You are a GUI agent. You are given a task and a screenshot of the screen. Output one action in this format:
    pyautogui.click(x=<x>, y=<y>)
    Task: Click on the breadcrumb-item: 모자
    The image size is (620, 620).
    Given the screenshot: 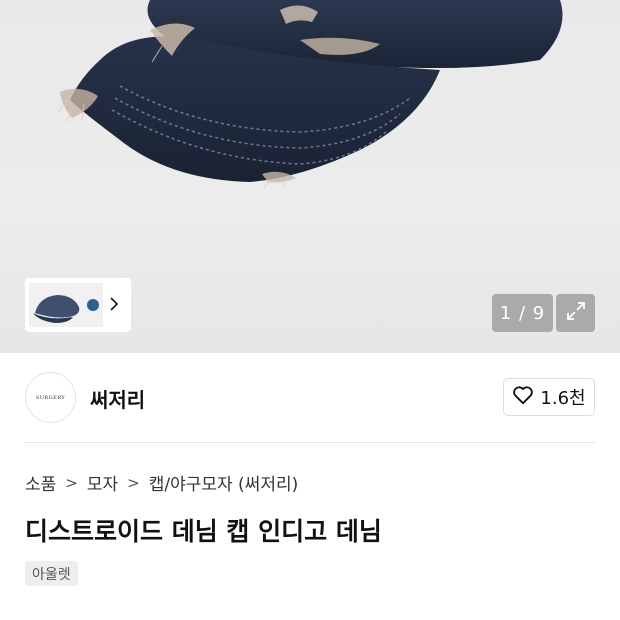 What is the action you would take?
    pyautogui.click(x=102, y=482)
    